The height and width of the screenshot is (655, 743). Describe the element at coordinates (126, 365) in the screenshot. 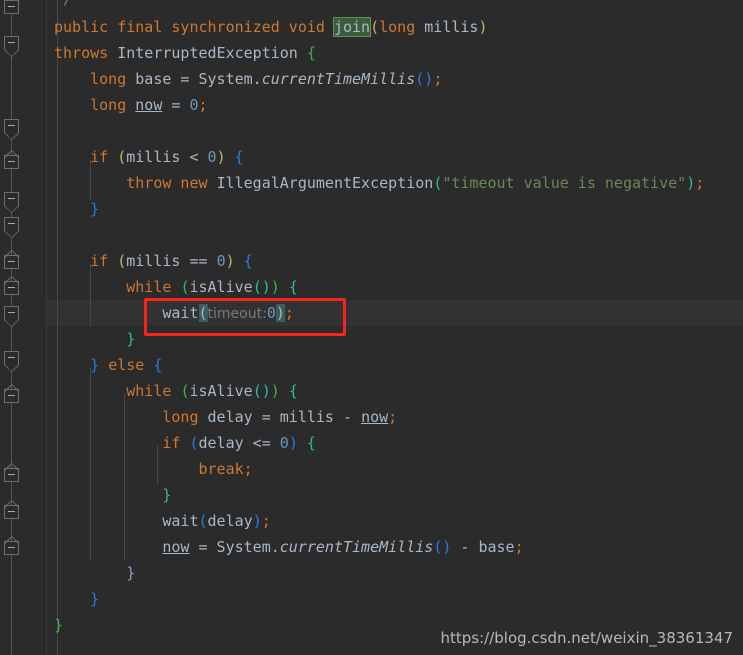

I see `keyword-token: else` at that location.